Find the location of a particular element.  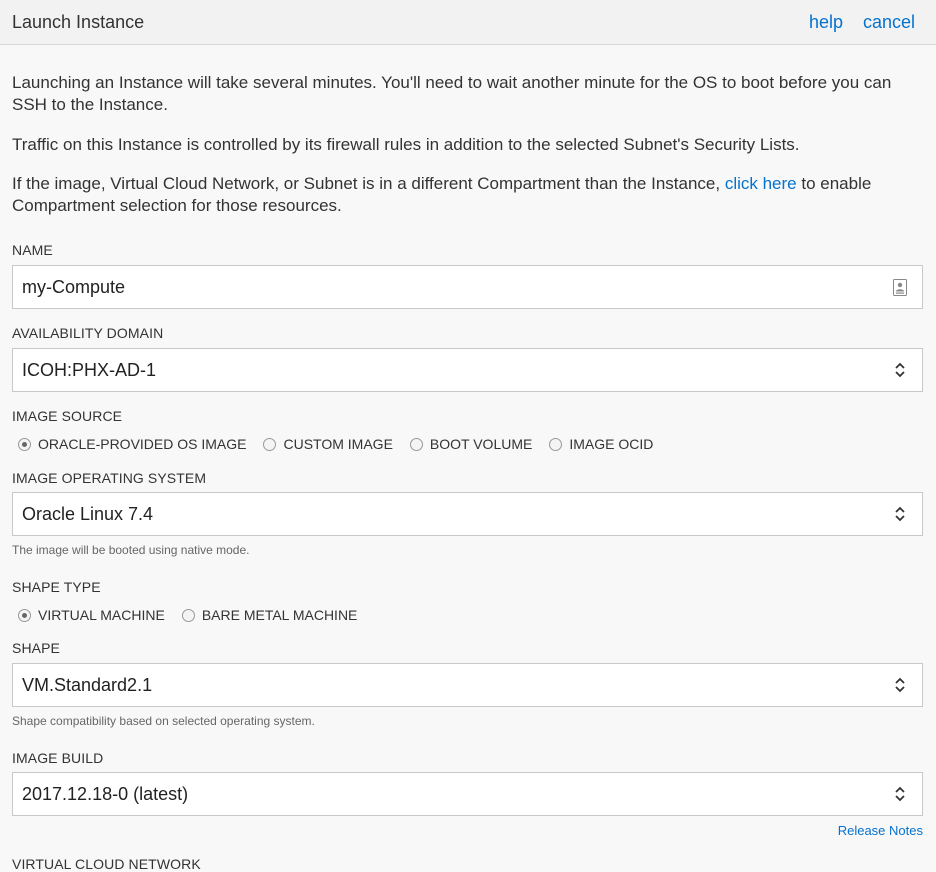

radio-virtual-machine: VIRTUAL MACHINE is located at coordinates (91, 615).